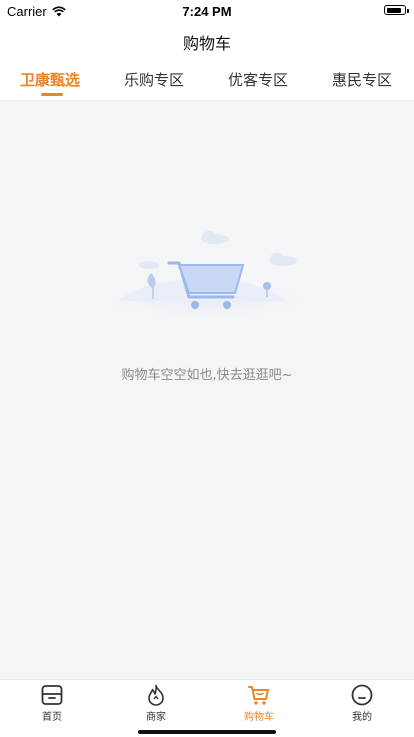 Image resolution: width=414 pixels, height=737 pixels. Describe the element at coordinates (207, 276) in the screenshot. I see `empty-cart-illustration` at that location.